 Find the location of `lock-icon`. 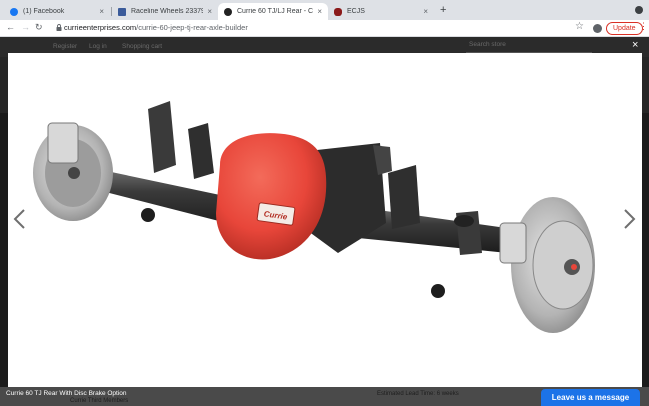

lock-icon is located at coordinates (59, 27).